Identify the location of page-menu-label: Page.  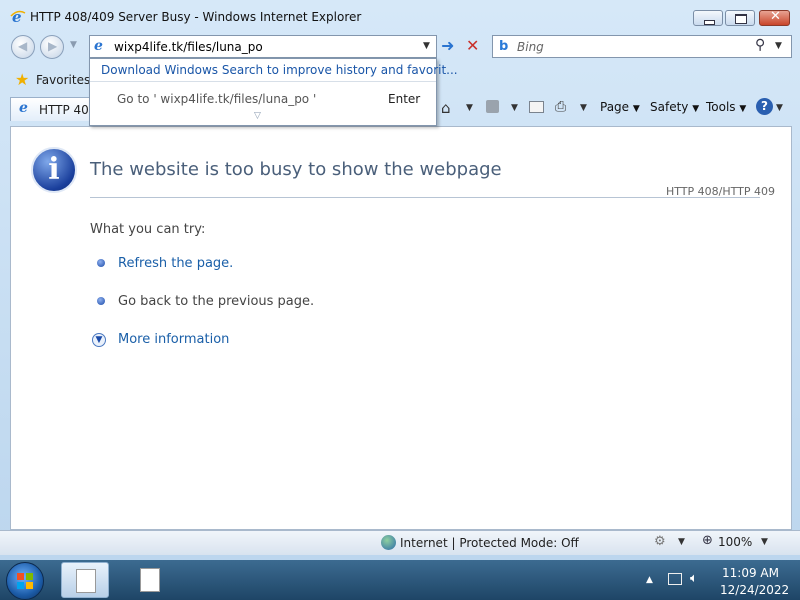
(615, 107).